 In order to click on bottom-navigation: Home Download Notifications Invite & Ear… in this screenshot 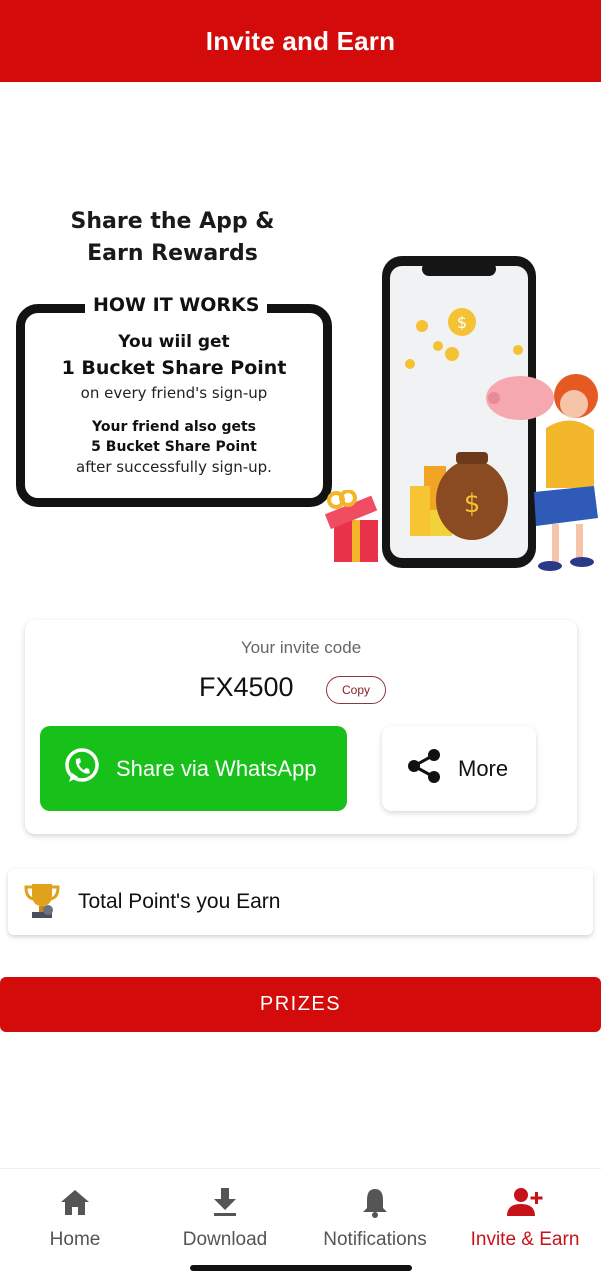, I will do `click(300, 1224)`.